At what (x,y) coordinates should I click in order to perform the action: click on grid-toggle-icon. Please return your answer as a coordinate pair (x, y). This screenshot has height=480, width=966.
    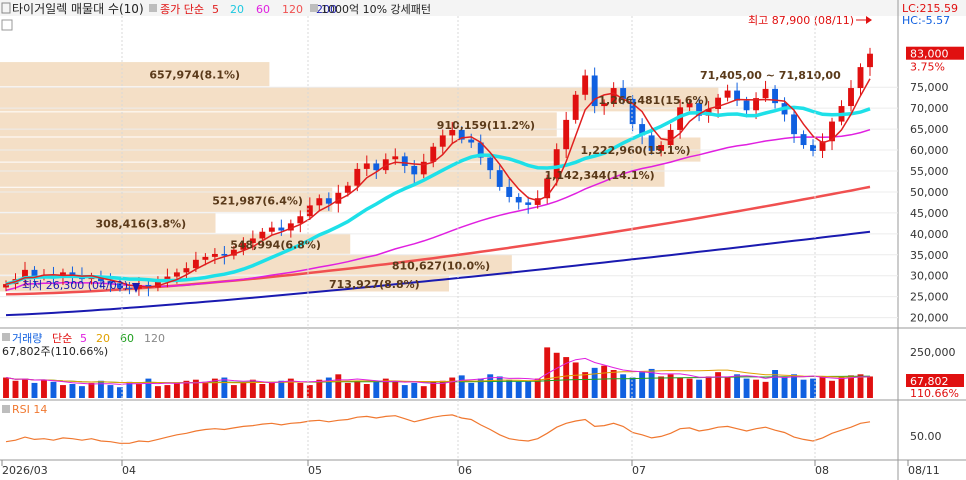
    Looking at the image, I should click on (7, 25).